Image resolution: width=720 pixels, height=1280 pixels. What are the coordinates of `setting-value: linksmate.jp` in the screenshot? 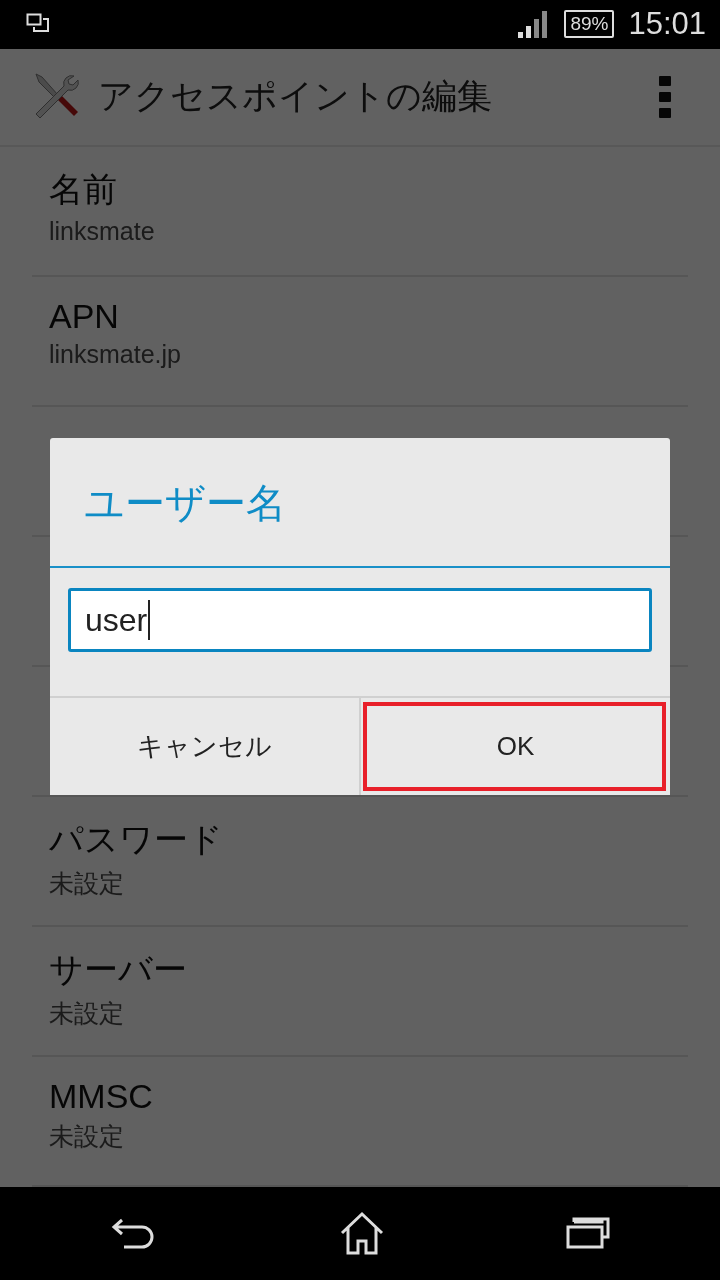 It's located at (115, 354).